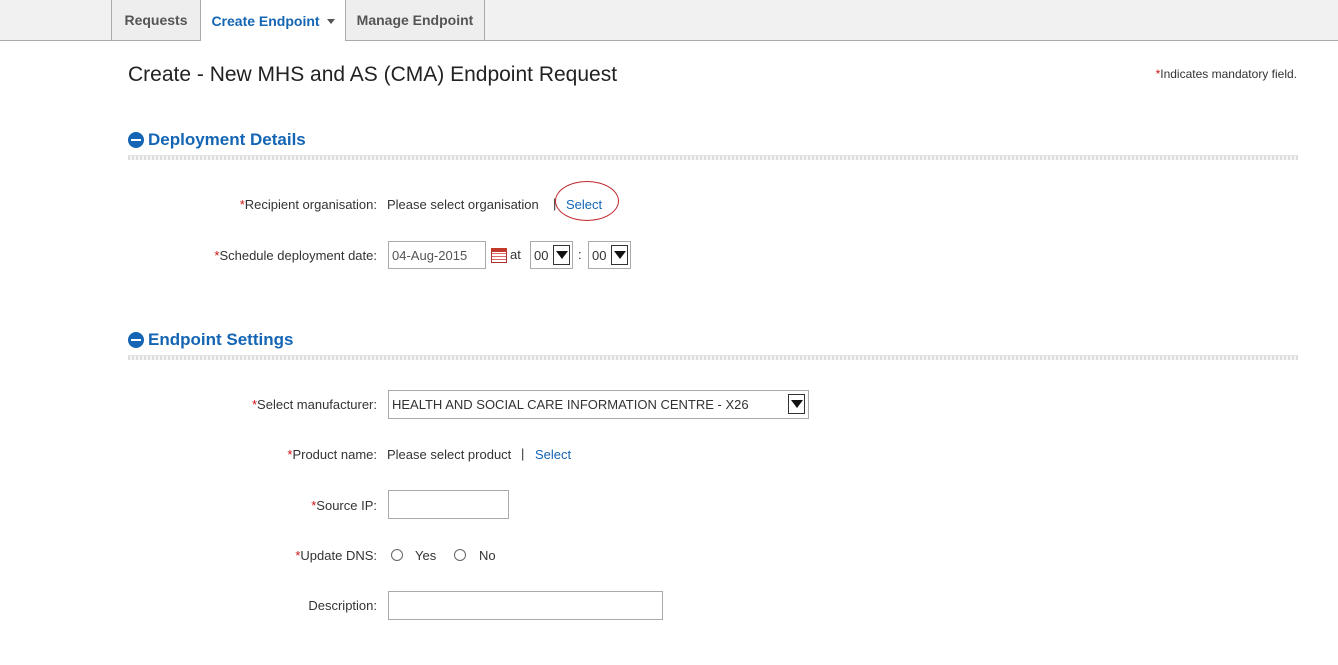  I want to click on description-label: Description:, so click(342, 605).